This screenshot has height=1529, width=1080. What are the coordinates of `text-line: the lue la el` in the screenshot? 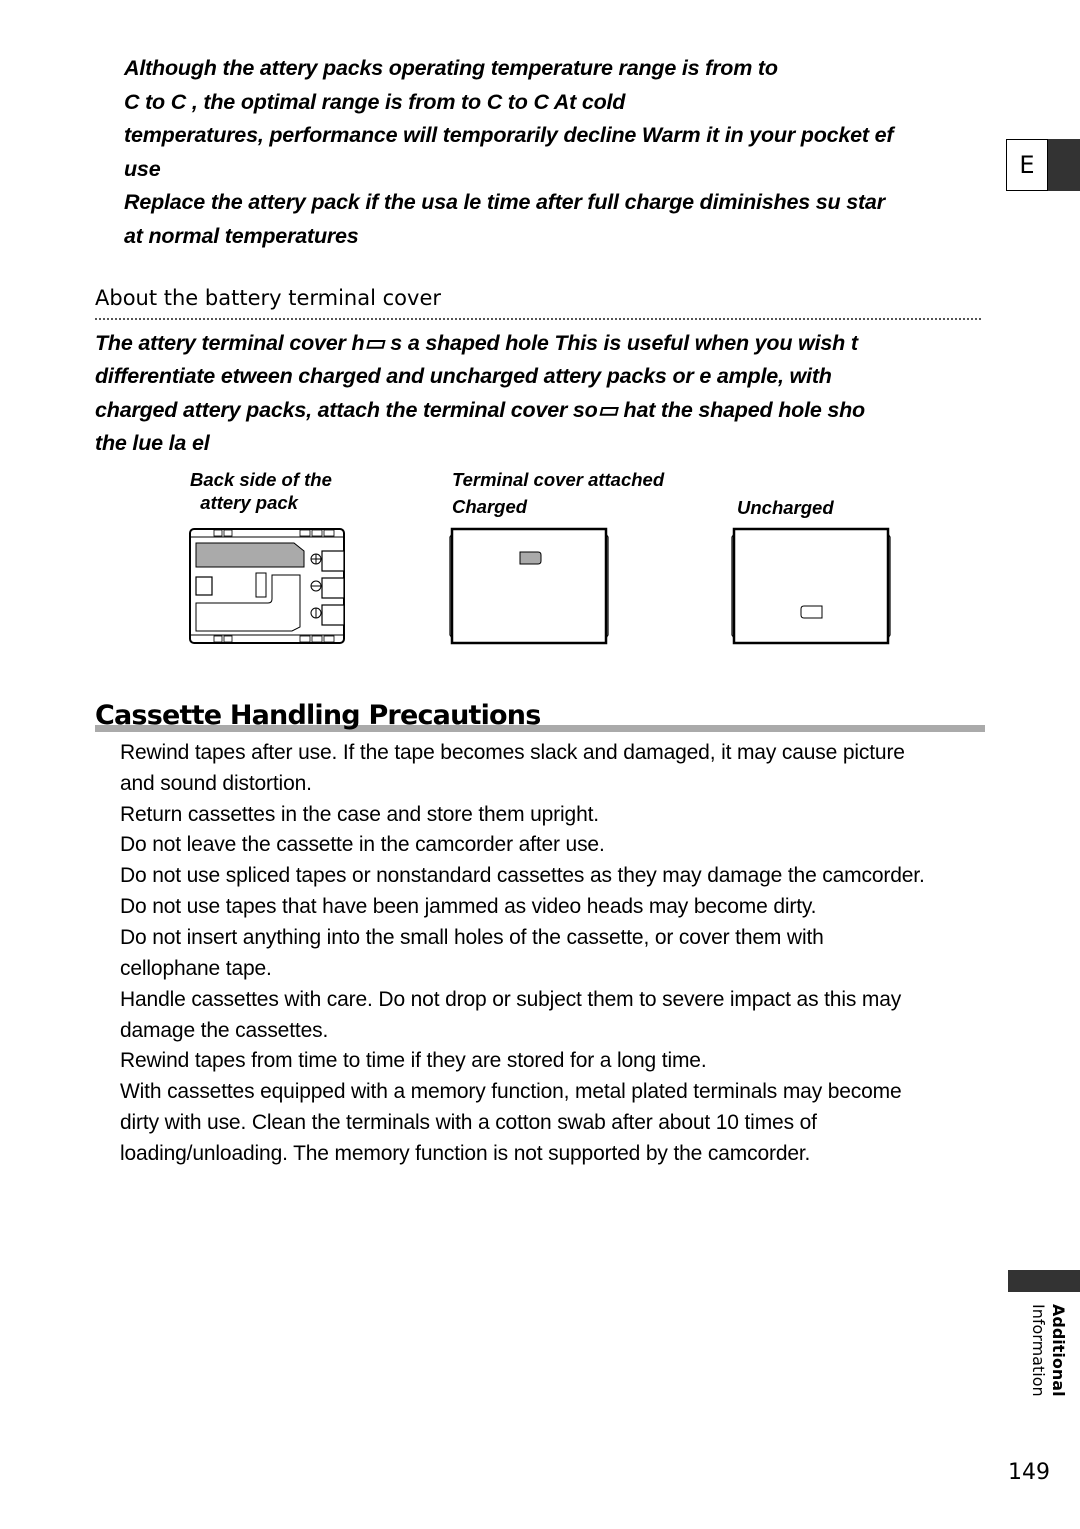 It's located at (152, 443).